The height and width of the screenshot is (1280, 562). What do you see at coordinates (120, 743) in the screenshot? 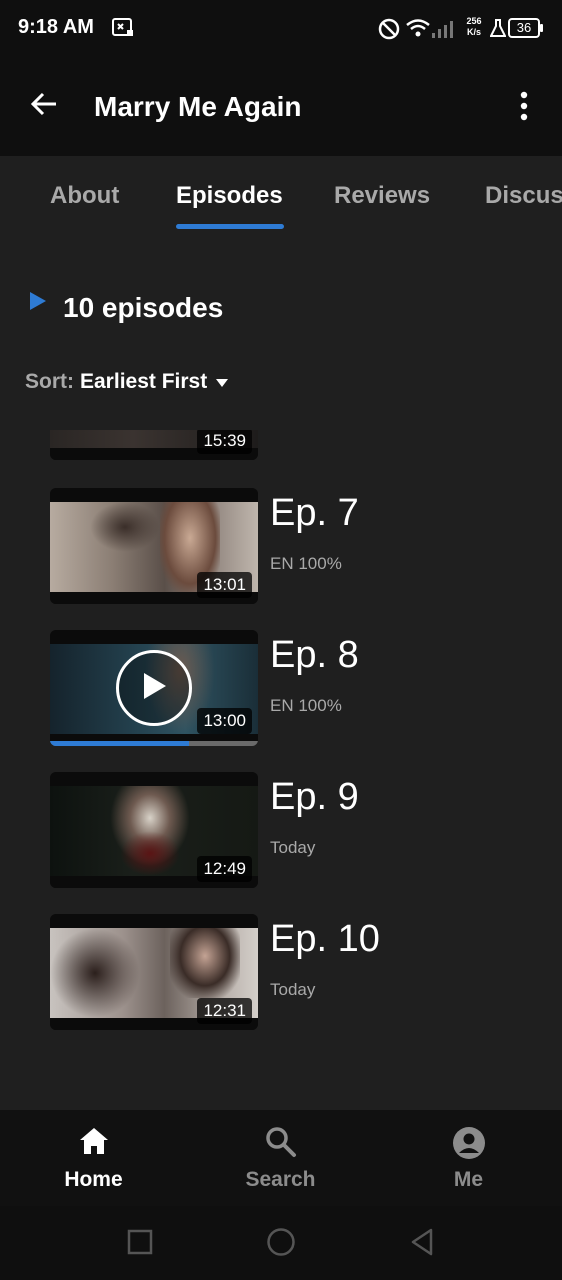
I see `watch-progress-fill` at bounding box center [120, 743].